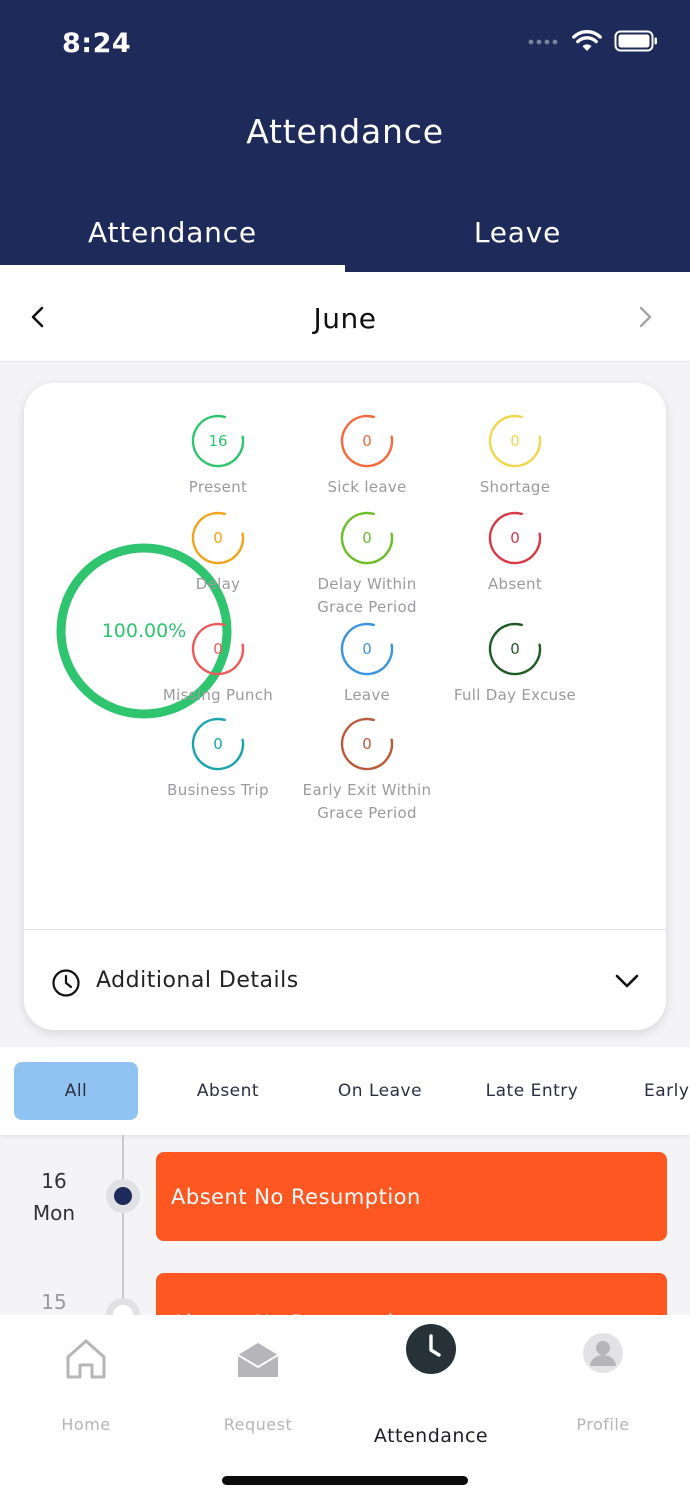 The width and height of the screenshot is (690, 1500). Describe the element at coordinates (345, 980) in the screenshot. I see `additional-details-toggle: Additional Details` at that location.